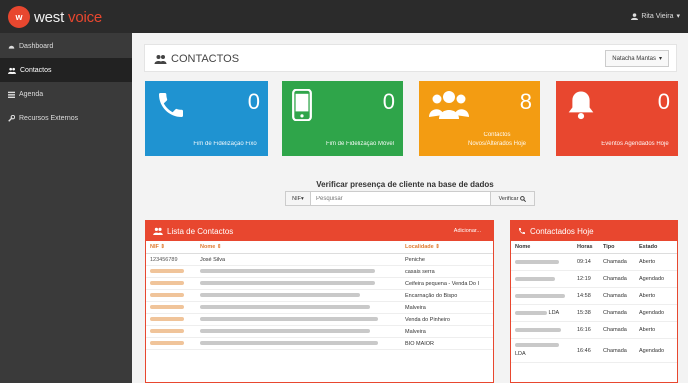 The width and height of the screenshot is (688, 383). What do you see at coordinates (11, 94) in the screenshot?
I see `list-icon` at bounding box center [11, 94].